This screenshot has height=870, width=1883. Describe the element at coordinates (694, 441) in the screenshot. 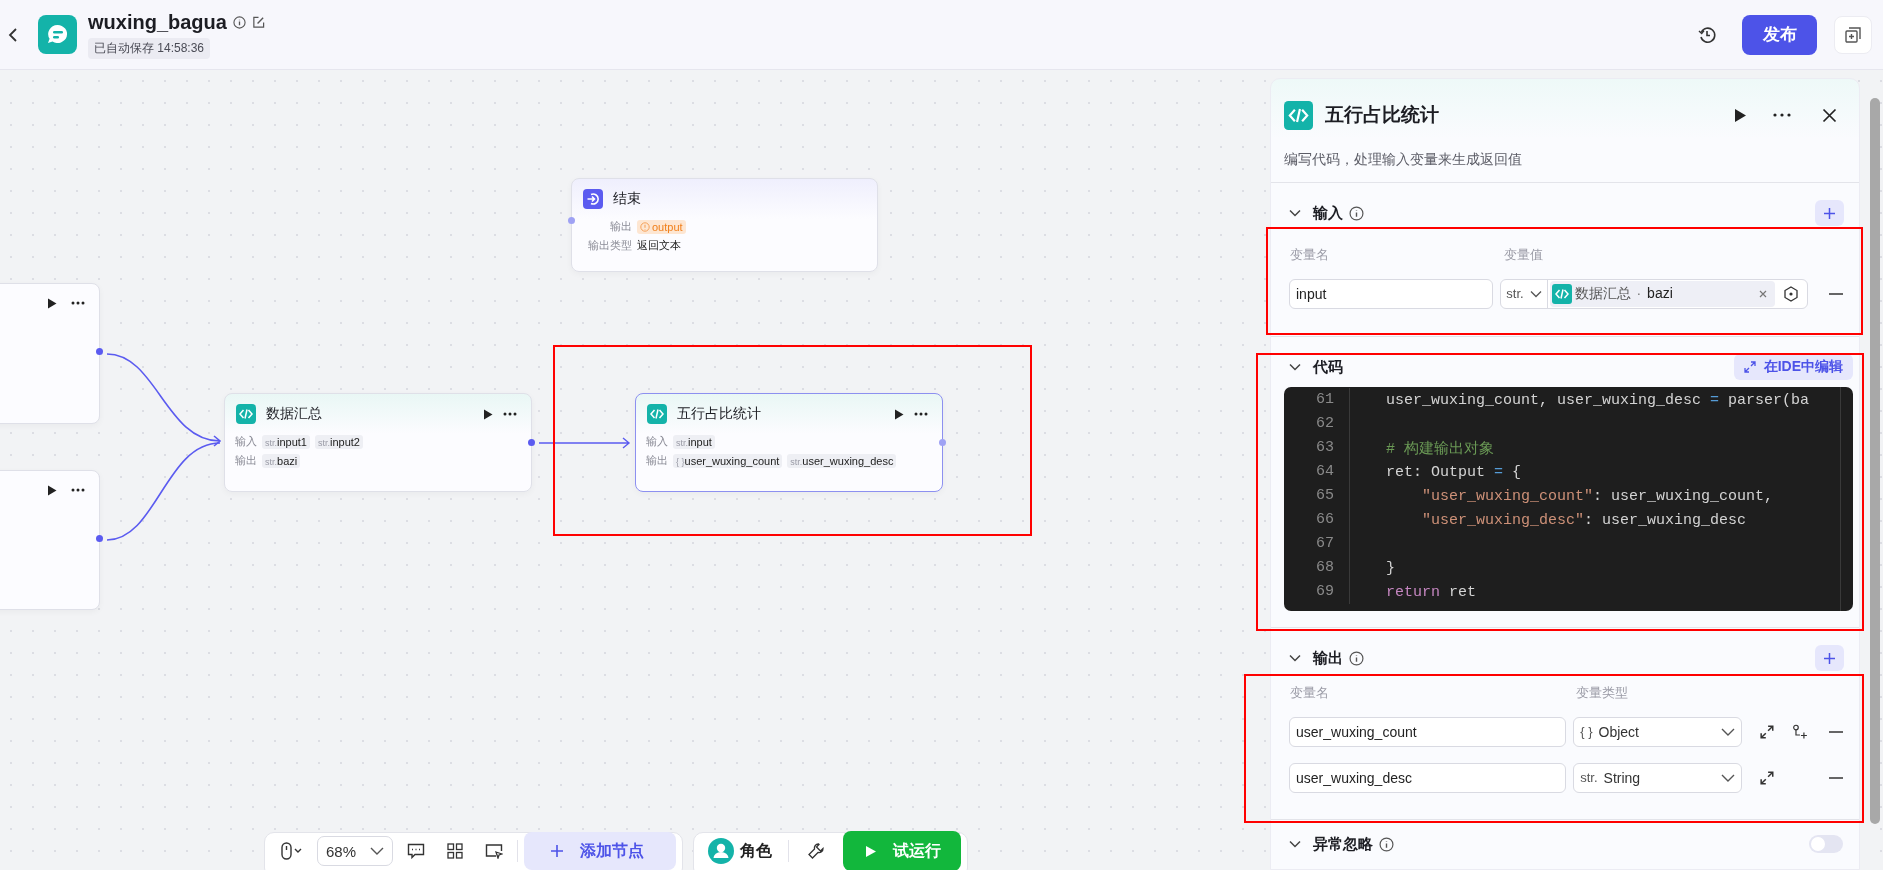

I see `tag-text: str.input` at that location.